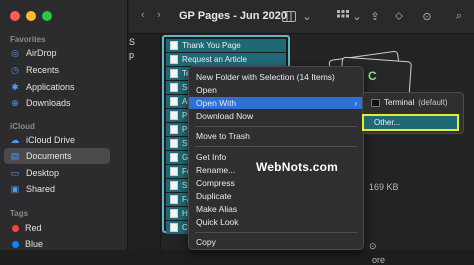 Image resolution: width=474 pixels, height=265 pixels. What do you see at coordinates (399, 16) in the screenshot?
I see `tag-icon: ⬦` at bounding box center [399, 16].